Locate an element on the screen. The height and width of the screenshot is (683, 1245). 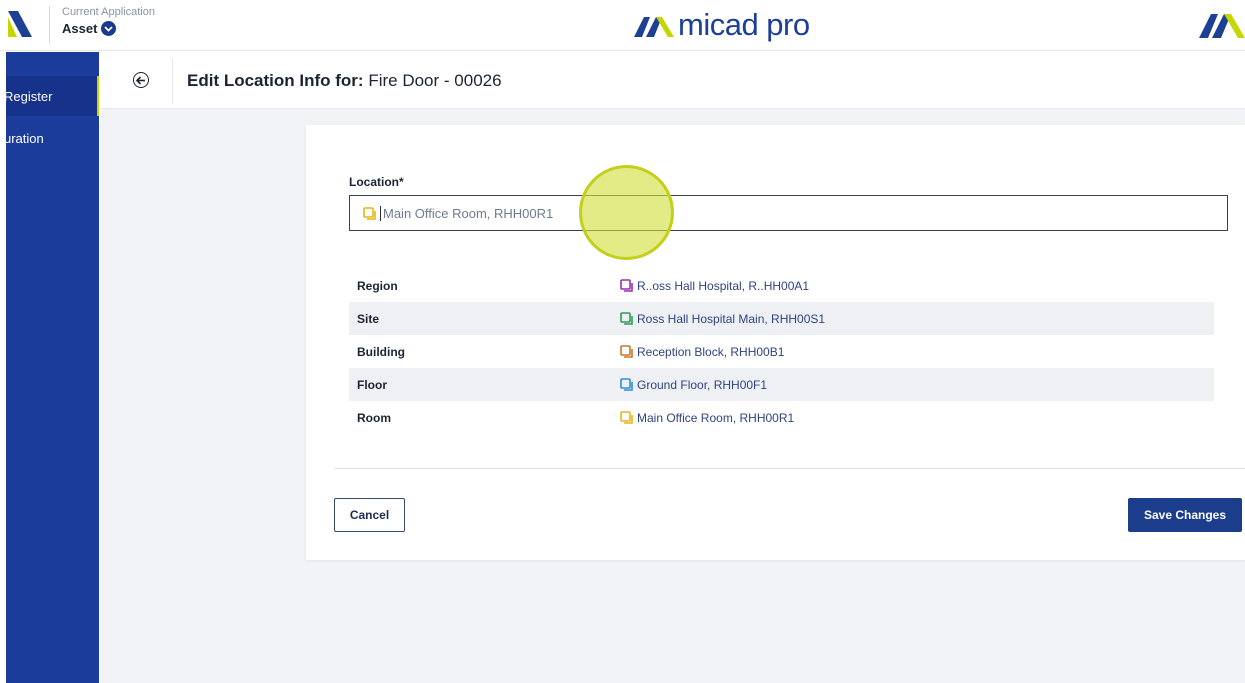
table-row-building: Building Reception Block, RHH00B1 is located at coordinates (781, 351).